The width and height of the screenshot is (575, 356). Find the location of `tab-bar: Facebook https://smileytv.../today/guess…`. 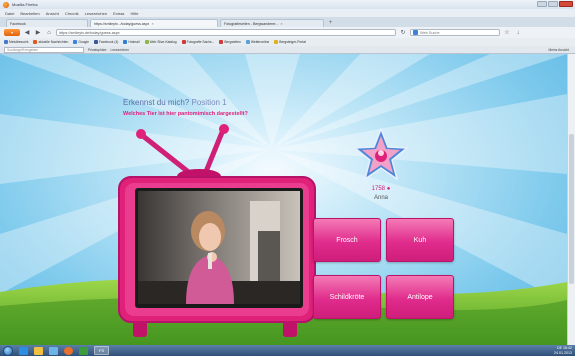

tab-bar: Facebook https://smileytv.../today/guess… is located at coordinates (287, 22).